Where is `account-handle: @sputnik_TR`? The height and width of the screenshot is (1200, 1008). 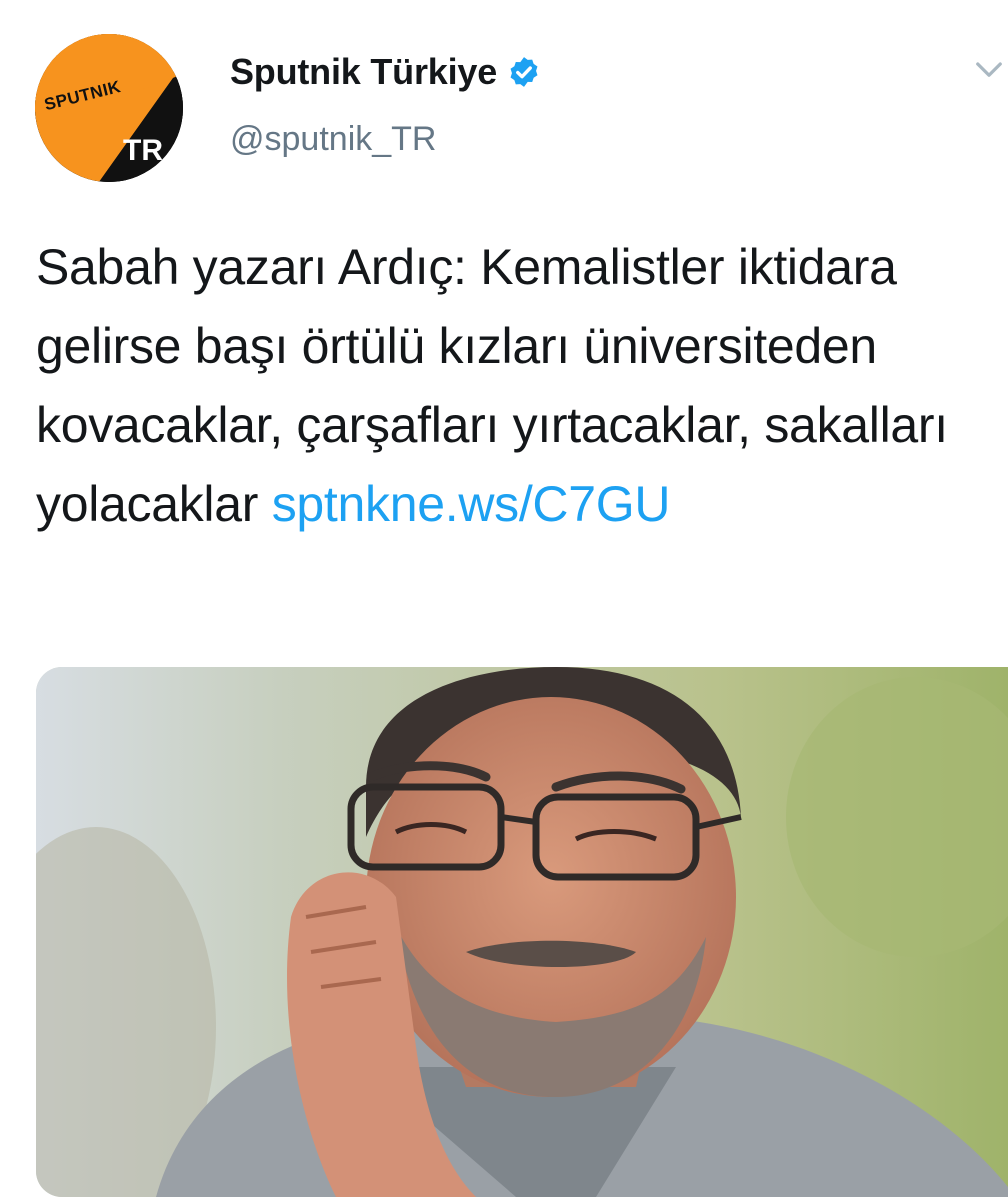
account-handle: @sputnik_TR is located at coordinates (333, 139).